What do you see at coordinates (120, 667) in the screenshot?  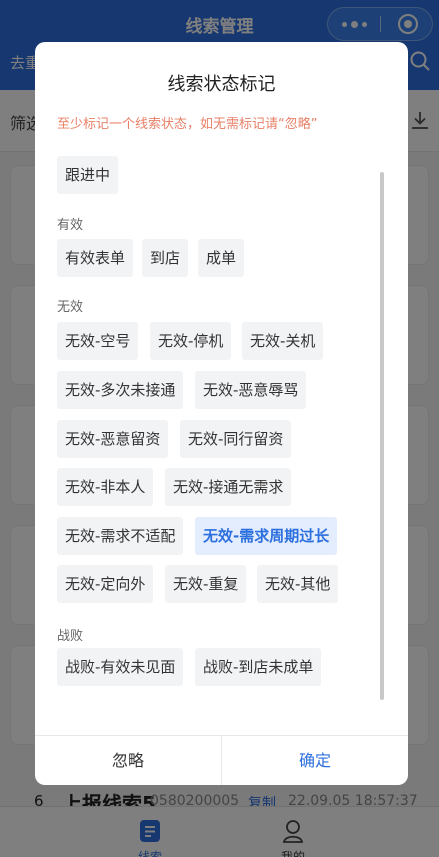 I see `tag-defeat: 战败-有效未见面` at bounding box center [120, 667].